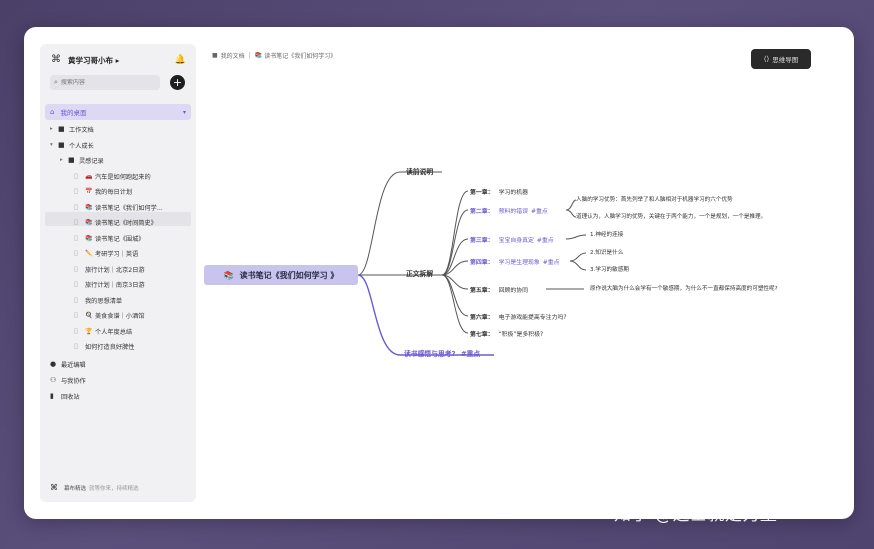 The width and height of the screenshot is (874, 549). Describe the element at coordinates (482, 241) in the screenshot. I see `chapter-number: 第三章：` at that location.